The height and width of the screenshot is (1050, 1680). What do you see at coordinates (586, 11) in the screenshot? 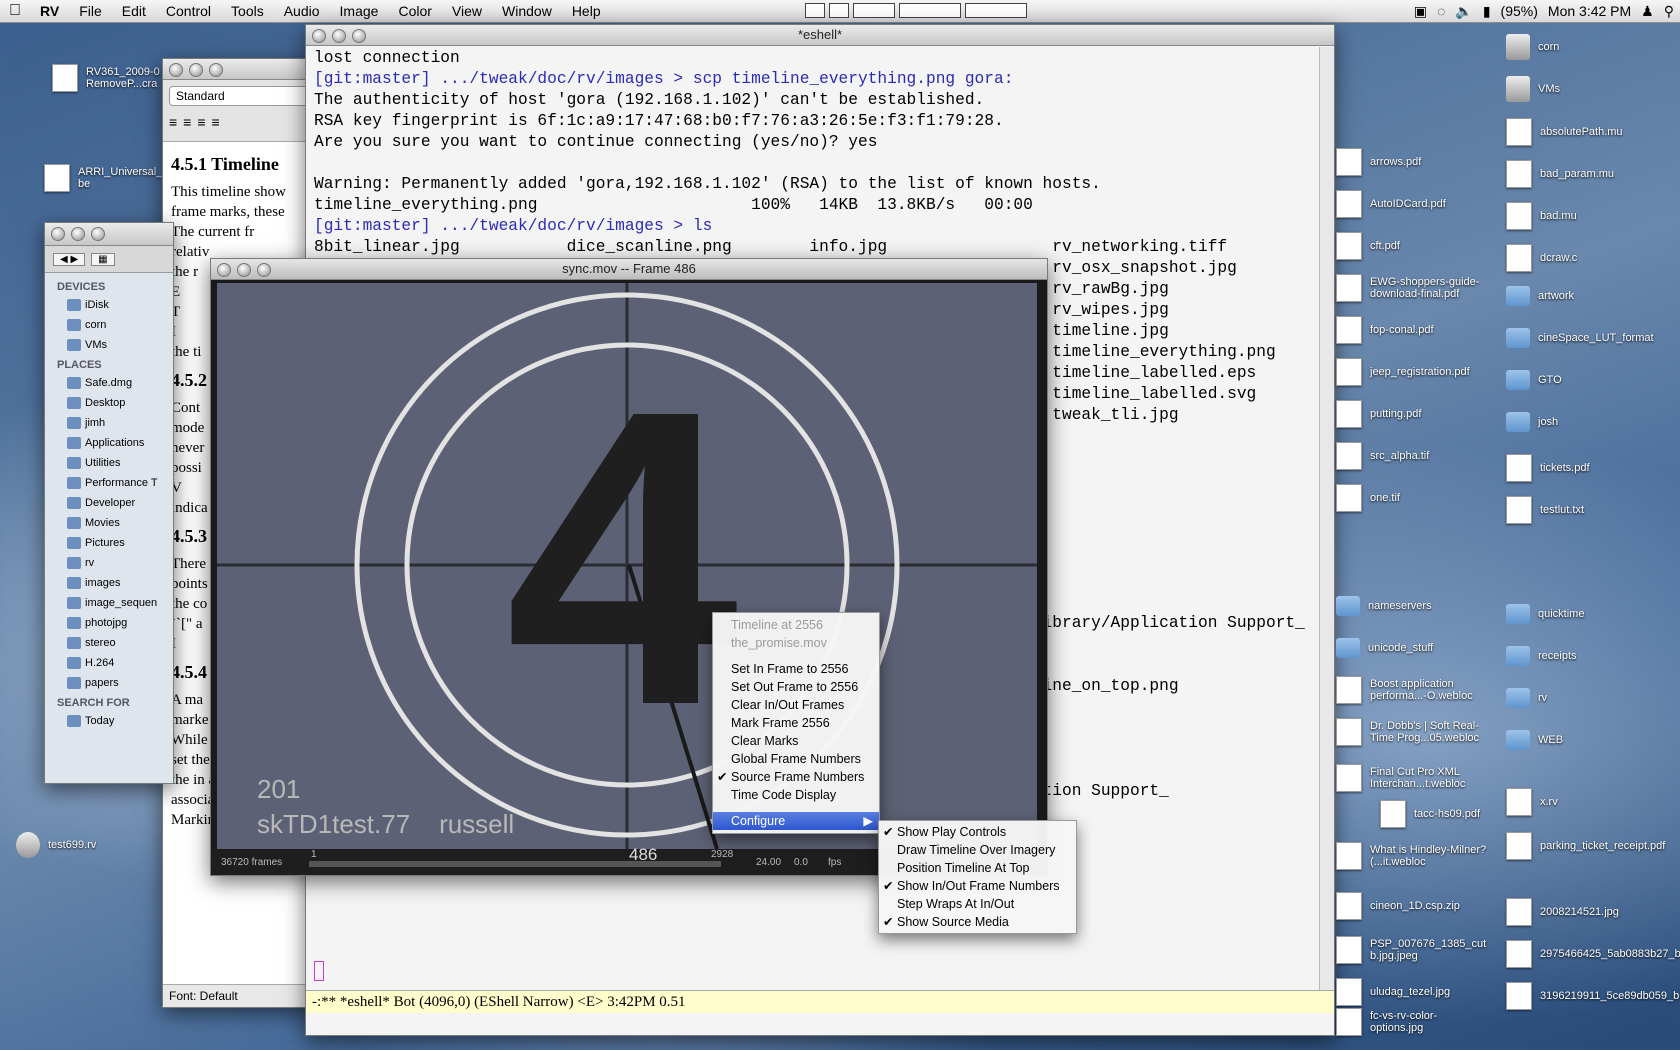
I see `menu-help: Help` at bounding box center [586, 11].